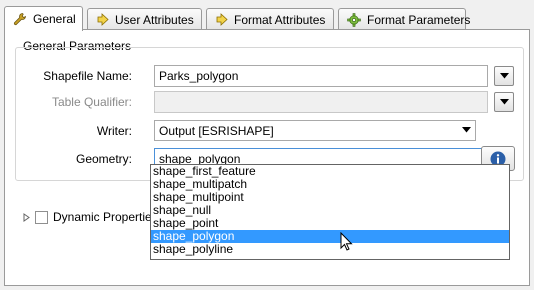 The image size is (534, 290). What do you see at coordinates (315, 130) in the screenshot?
I see `writer-select: Output [ESRISHAPE]` at bounding box center [315, 130].